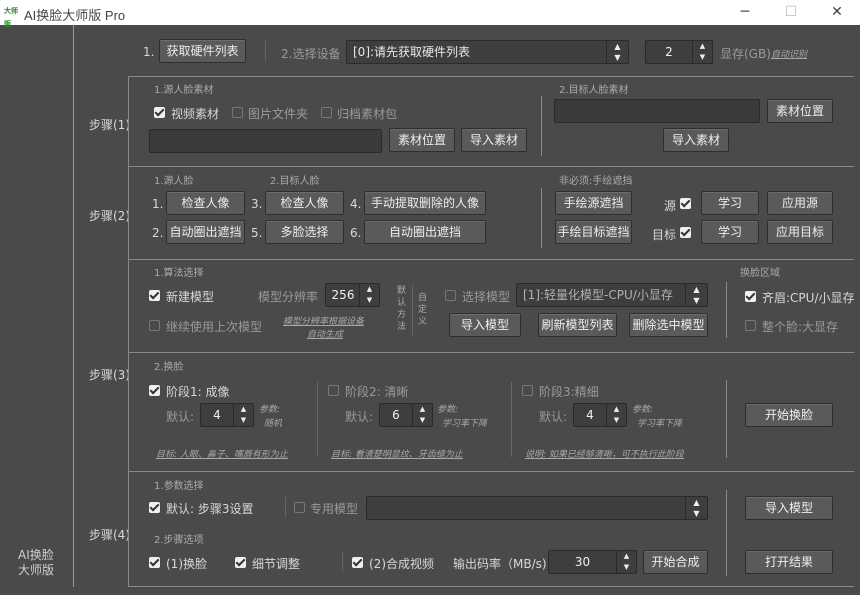  Describe the element at coordinates (190, 297) in the screenshot. I see `new-model-label: 新建模型` at that location.